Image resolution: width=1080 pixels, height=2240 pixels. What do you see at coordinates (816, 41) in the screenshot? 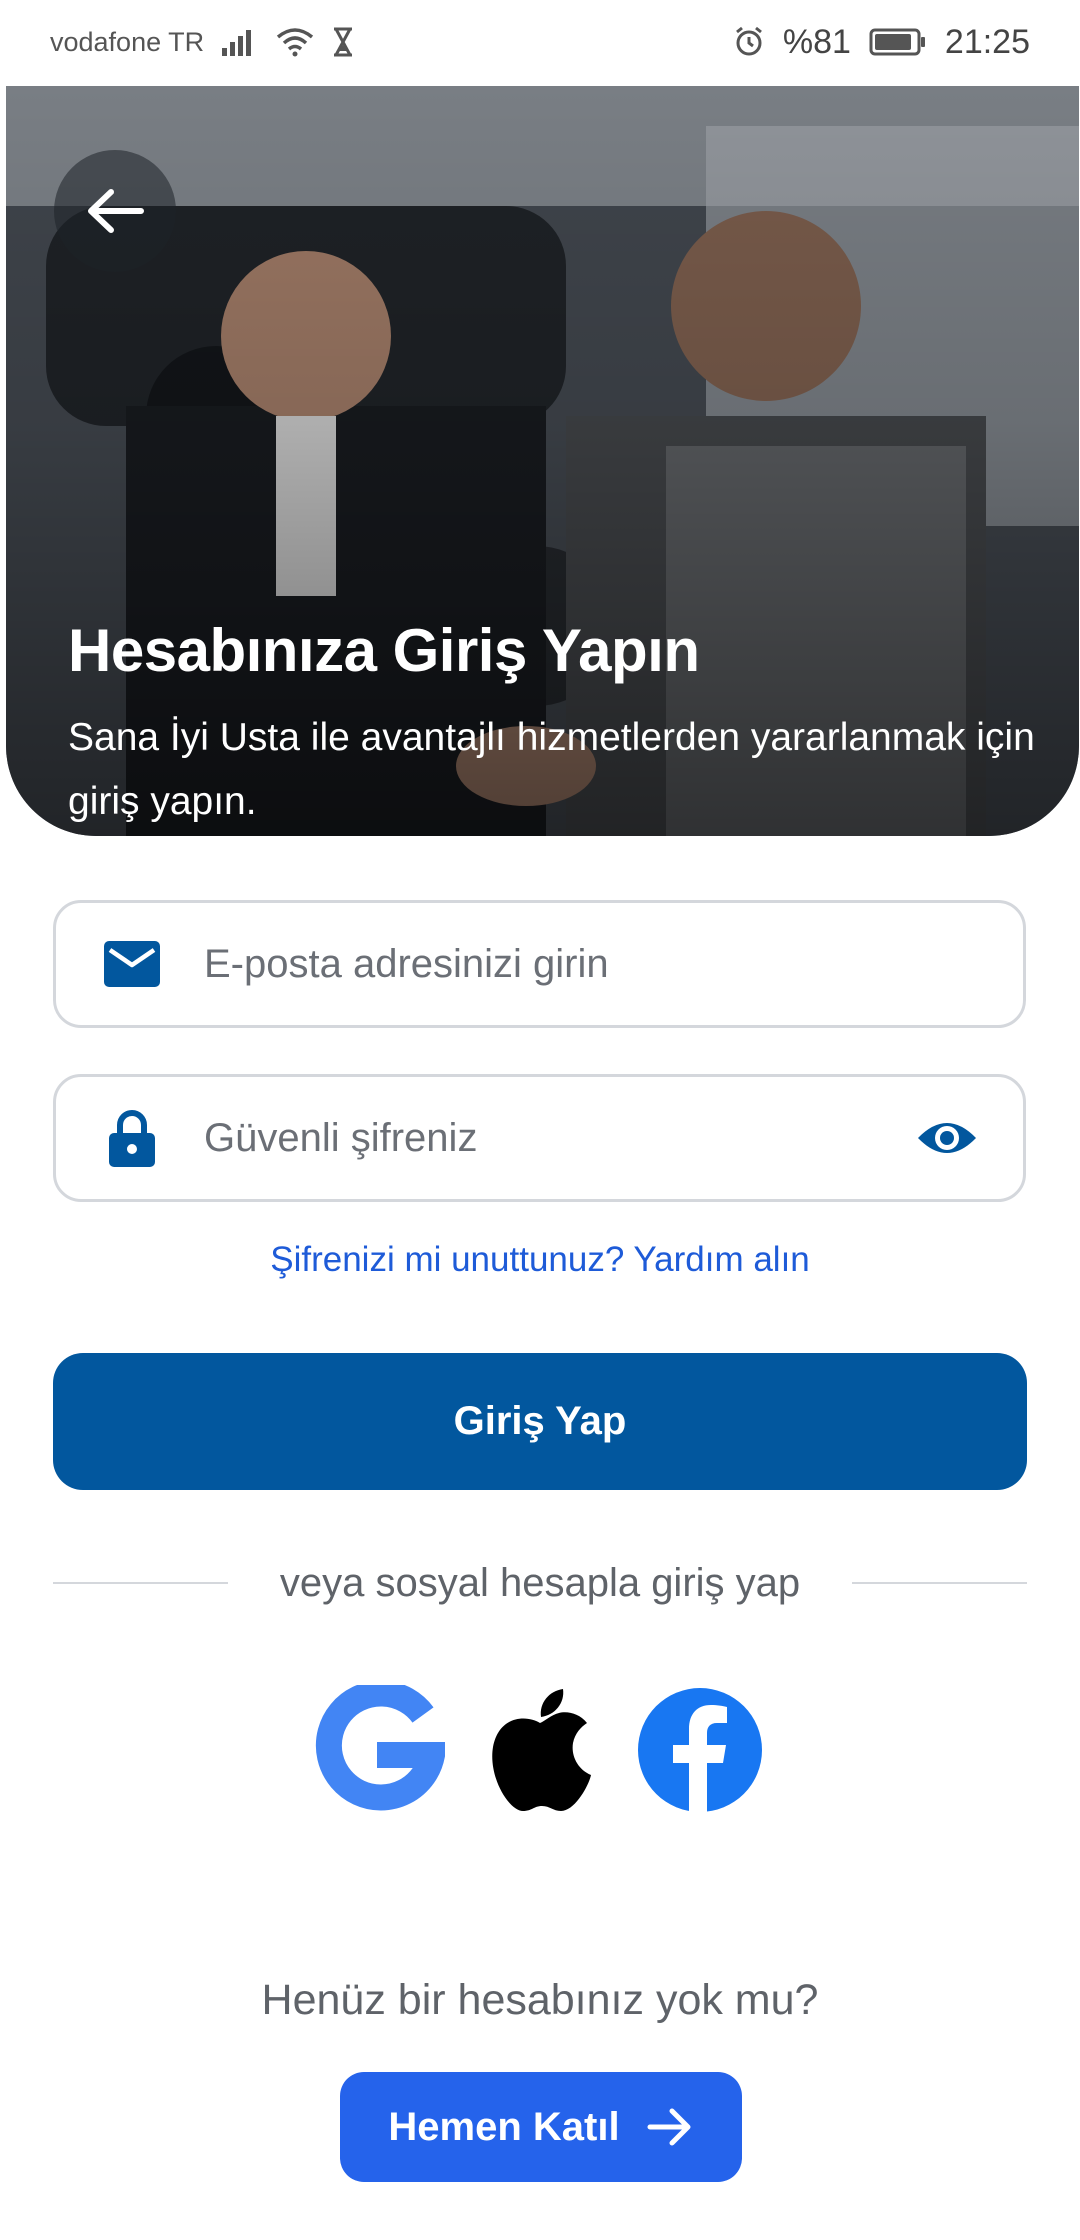
I see `battery-percent: %81` at bounding box center [816, 41].